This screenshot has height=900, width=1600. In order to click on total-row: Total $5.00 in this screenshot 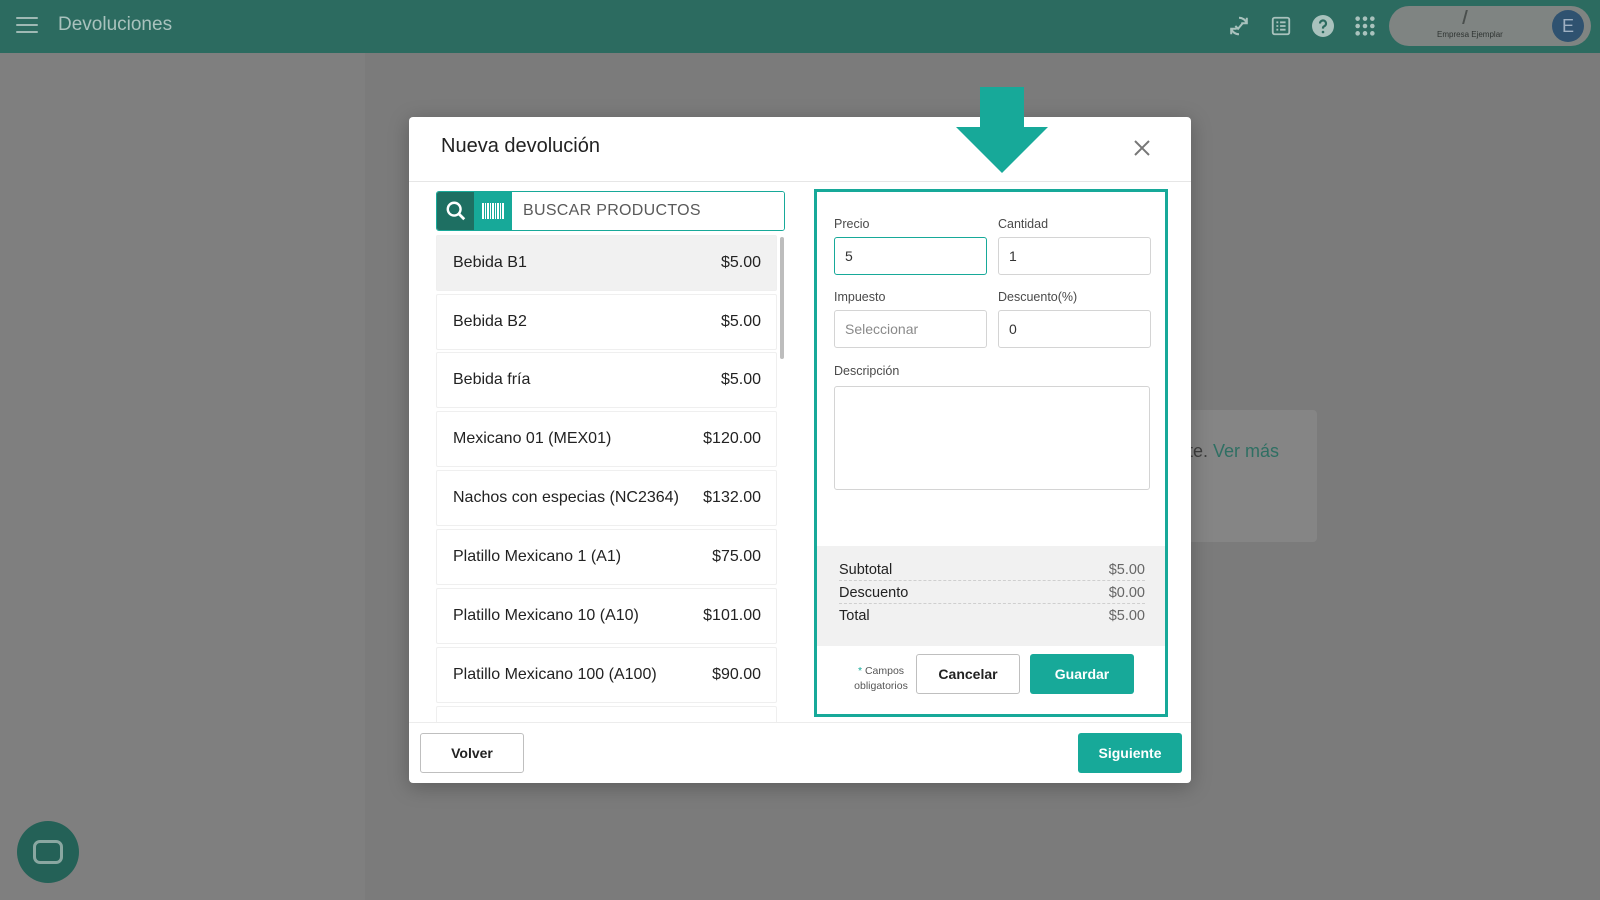, I will do `click(992, 616)`.